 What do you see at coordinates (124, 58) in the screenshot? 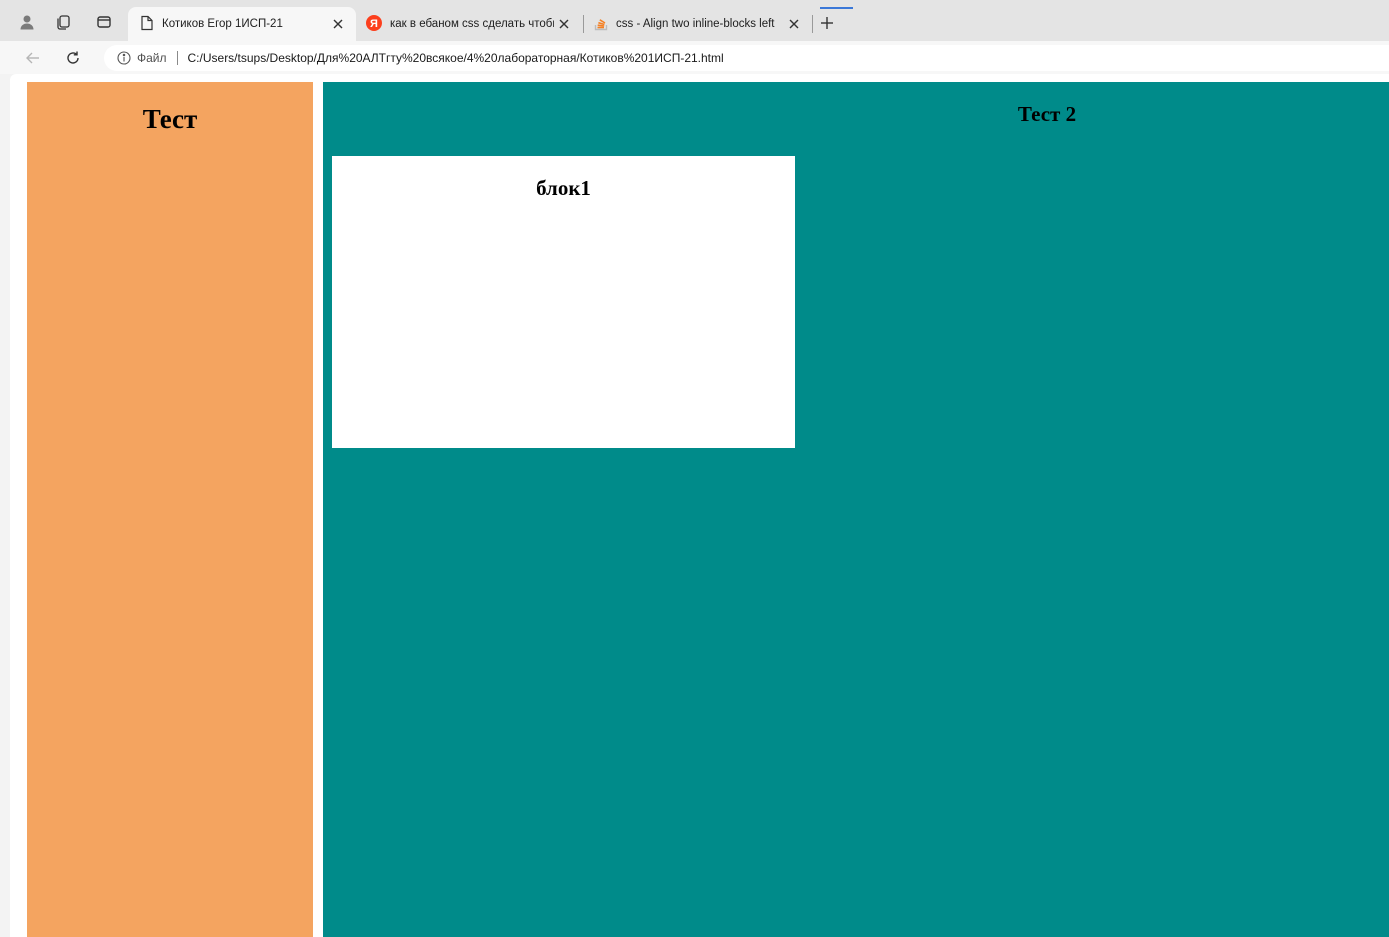
I see `info-icon` at bounding box center [124, 58].